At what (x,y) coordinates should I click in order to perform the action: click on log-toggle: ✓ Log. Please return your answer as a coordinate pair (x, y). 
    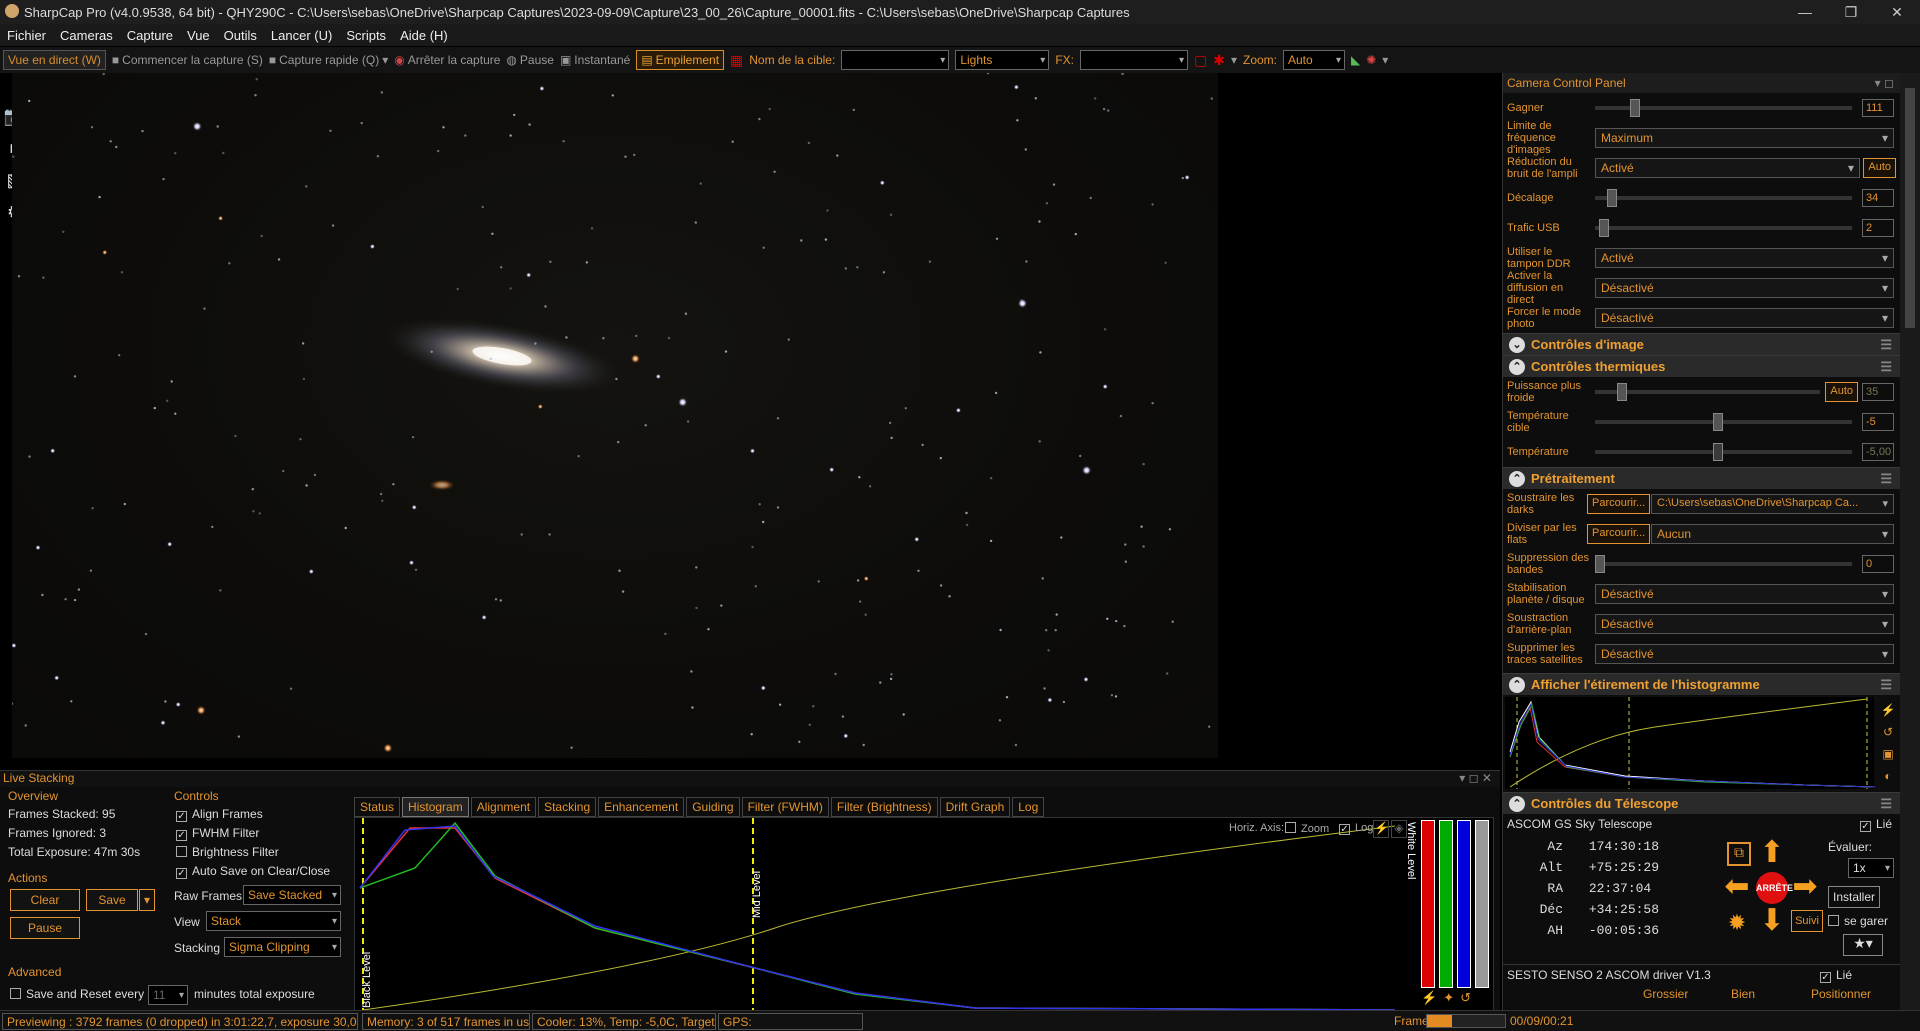
    Looking at the image, I should click on (1356, 828).